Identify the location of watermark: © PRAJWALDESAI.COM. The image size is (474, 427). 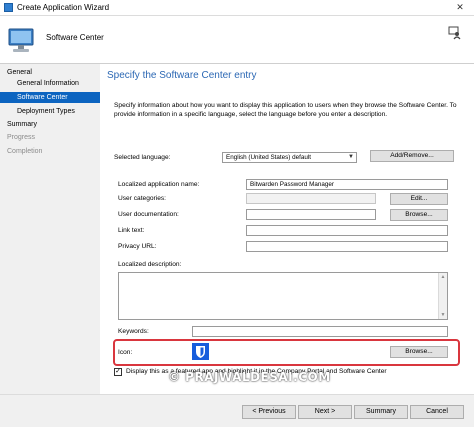
(249, 377).